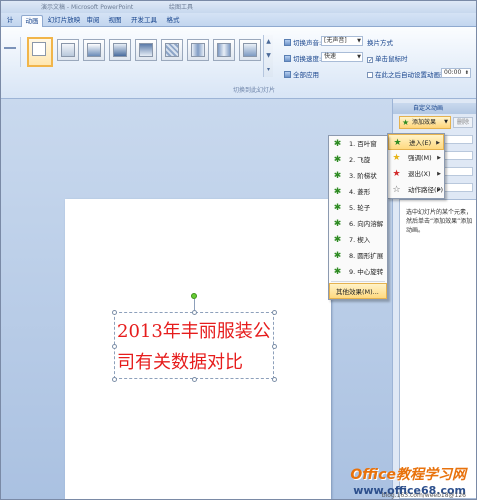 The height and width of the screenshot is (500, 477). What do you see at coordinates (64, 21) in the screenshot?
I see `tab-slideshow: 幻灯片放映` at bounding box center [64, 21].